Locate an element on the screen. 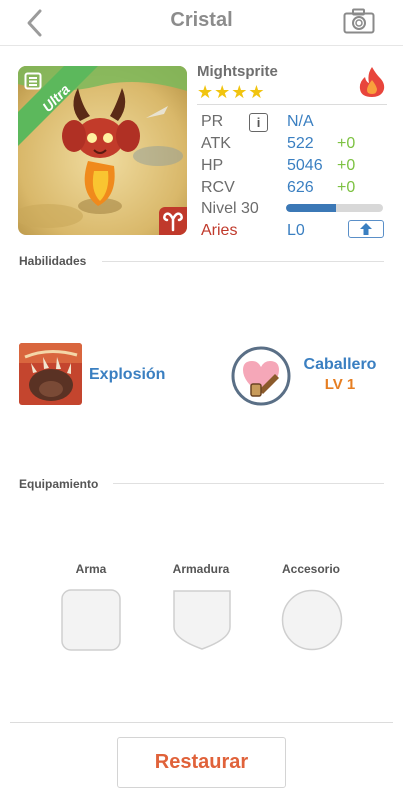 Image resolution: width=403 pixels, height=800 pixels. stat-row-hp: HP 5046 +0 is located at coordinates (291, 166).